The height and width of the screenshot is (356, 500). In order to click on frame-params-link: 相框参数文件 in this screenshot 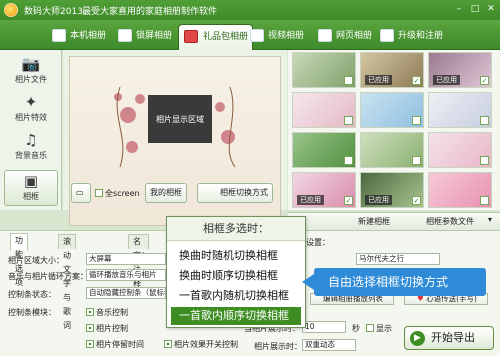, I will do `click(450, 221)`.